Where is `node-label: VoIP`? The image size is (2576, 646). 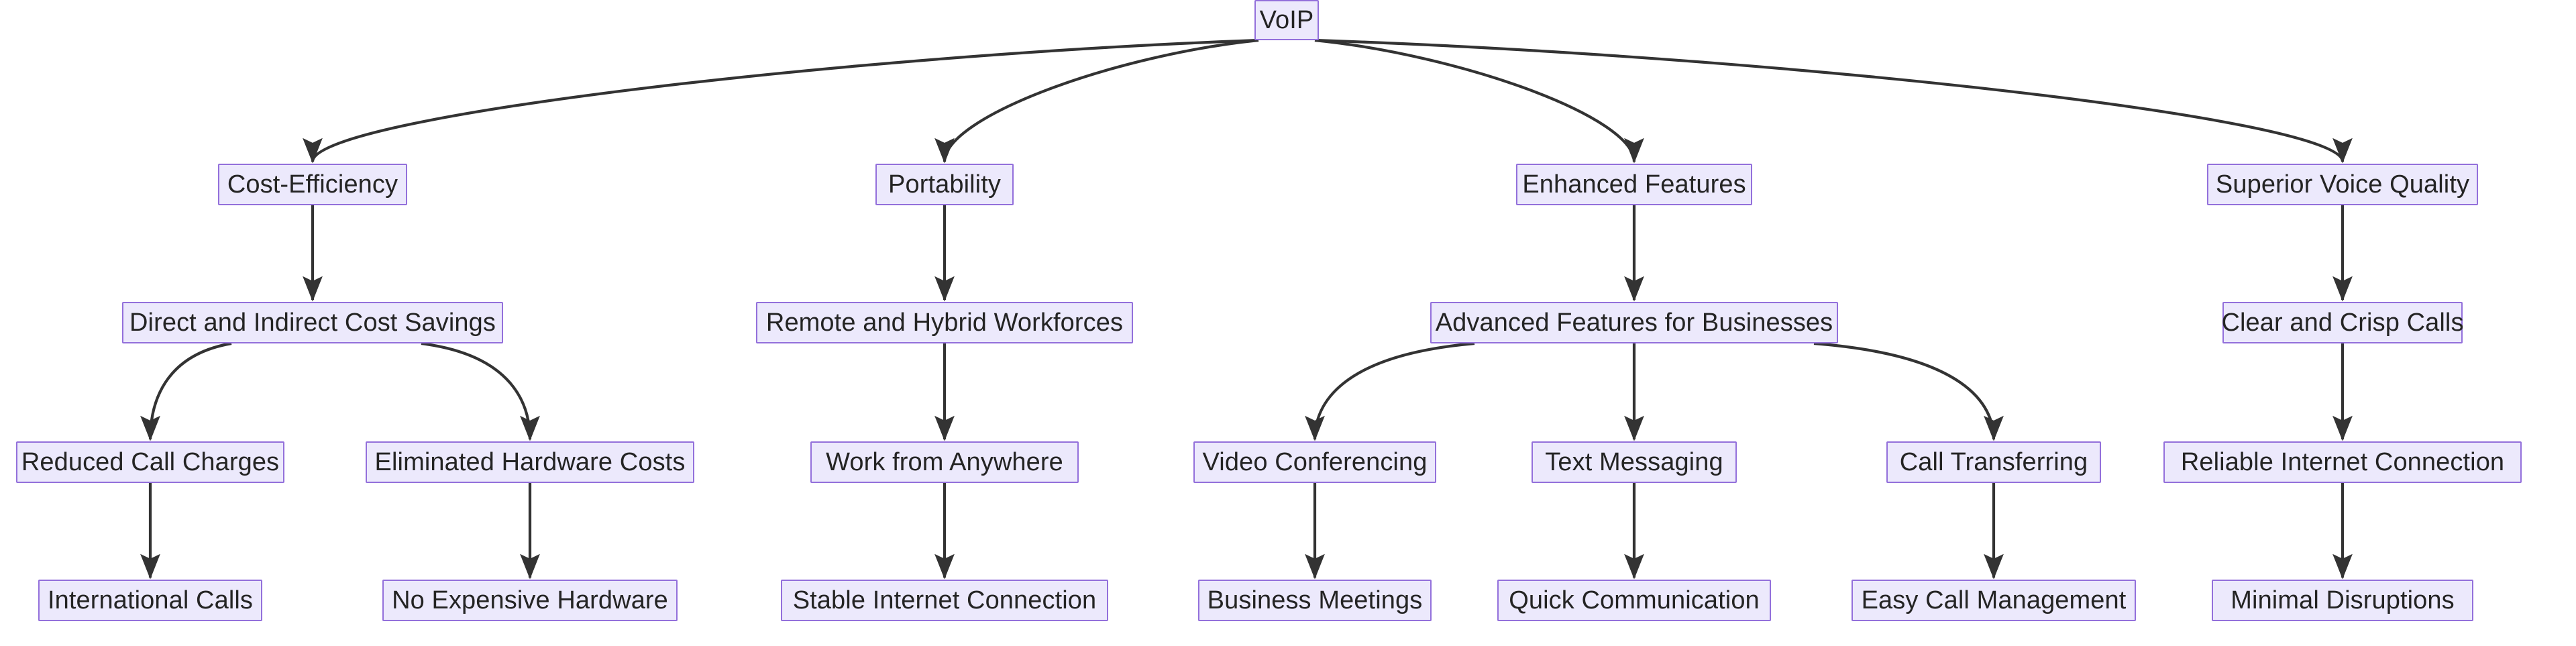
node-label: VoIP is located at coordinates (1286, 20).